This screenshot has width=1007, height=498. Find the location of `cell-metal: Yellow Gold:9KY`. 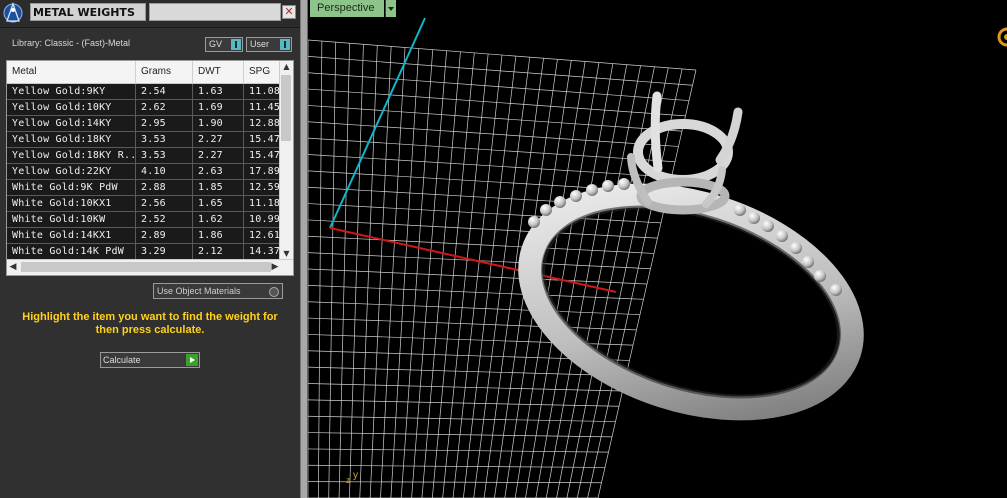

cell-metal: Yellow Gold:9KY is located at coordinates (71, 91).